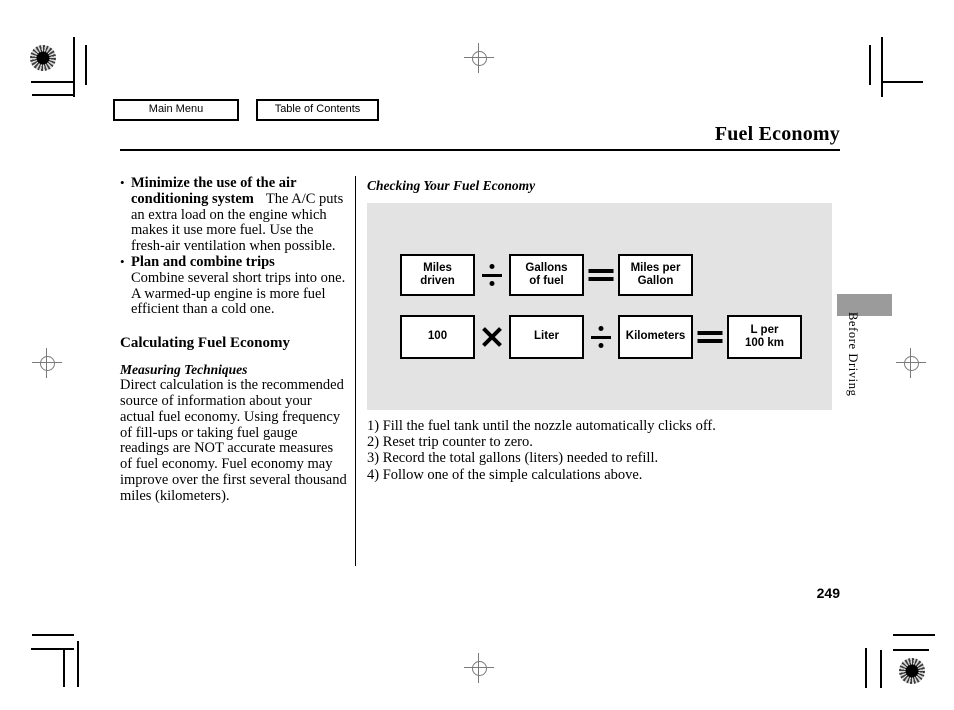 This screenshot has height=710, width=954. What do you see at coordinates (546, 337) in the screenshot?
I see `equation-term-liter: Liter` at bounding box center [546, 337].